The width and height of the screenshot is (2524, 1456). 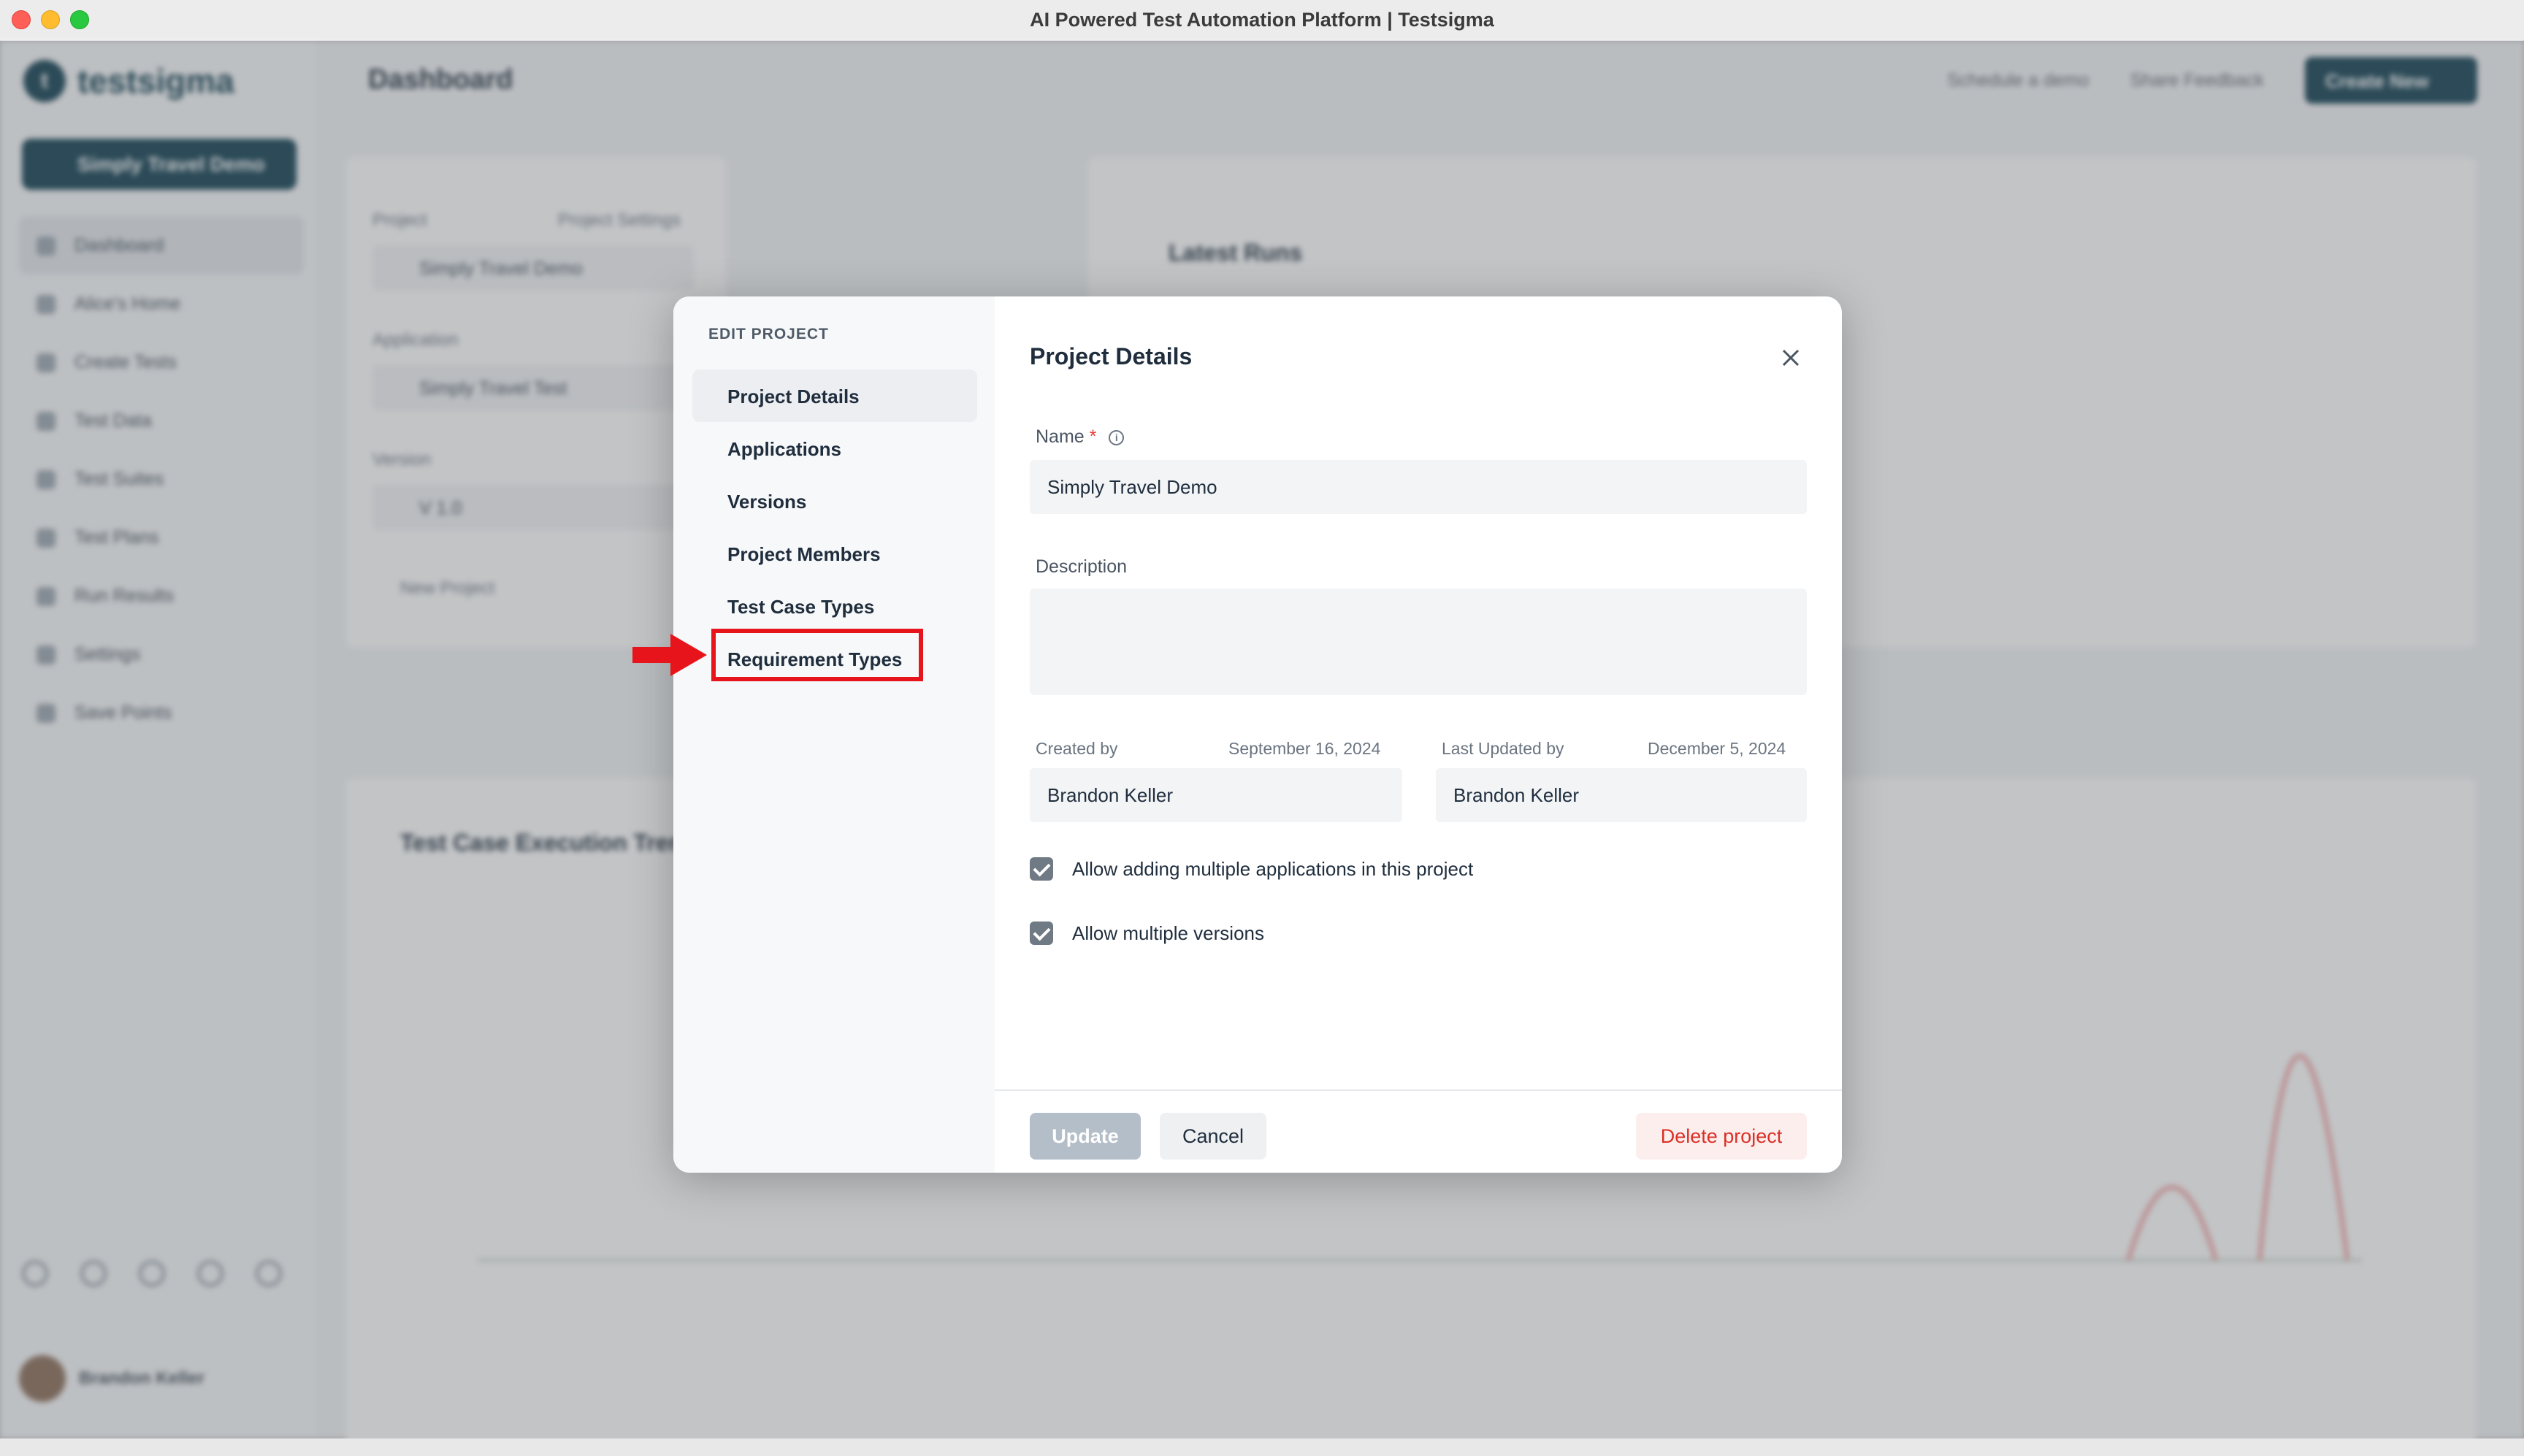 What do you see at coordinates (834, 553) in the screenshot?
I see `modal-nav-project-members: Project Members` at bounding box center [834, 553].